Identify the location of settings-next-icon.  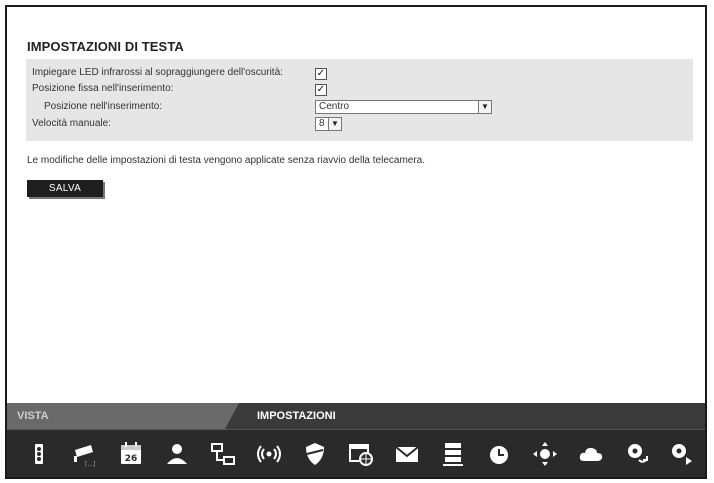
(681, 454).